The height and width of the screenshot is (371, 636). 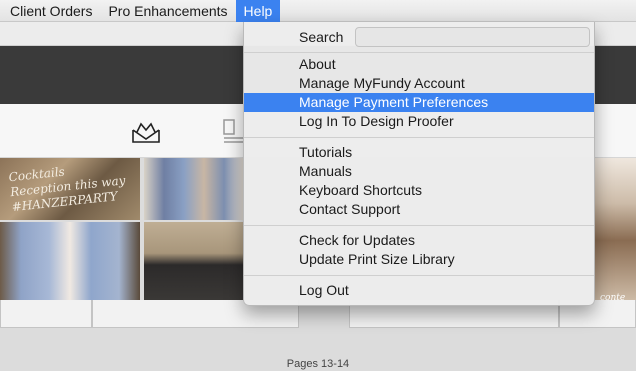 What do you see at coordinates (146, 132) in the screenshot?
I see `album-icon` at bounding box center [146, 132].